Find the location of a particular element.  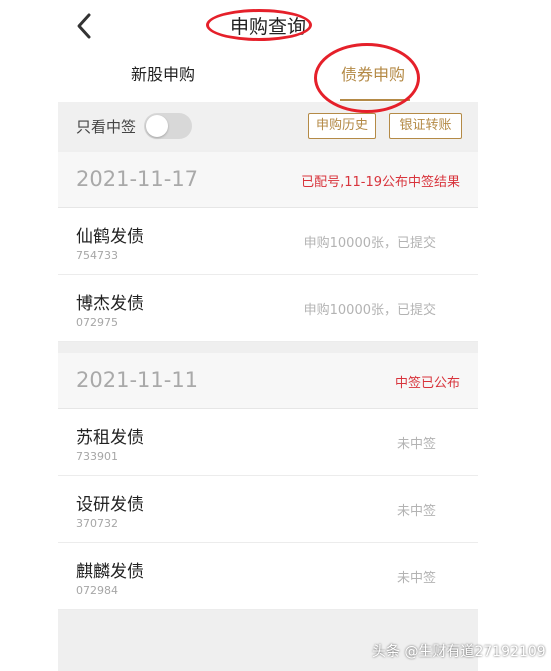

bank-transfer-button: 银证转账 is located at coordinates (425, 126).